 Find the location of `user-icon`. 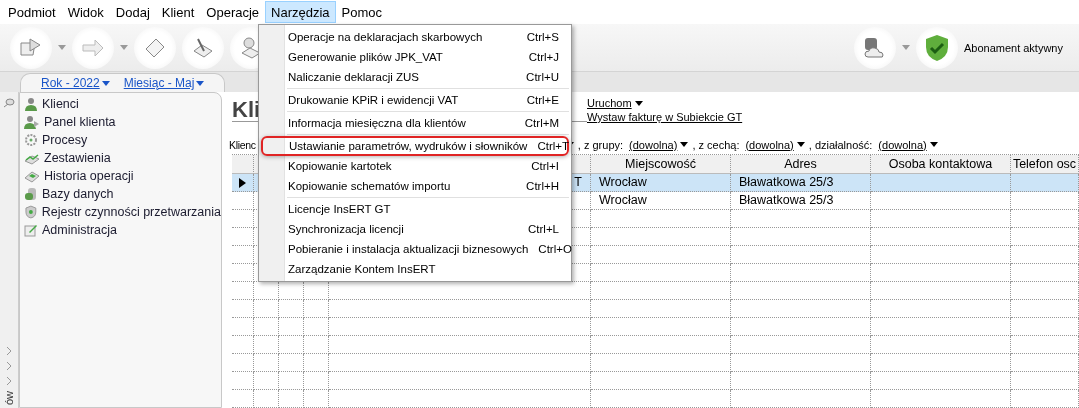

user-icon is located at coordinates (31, 104).